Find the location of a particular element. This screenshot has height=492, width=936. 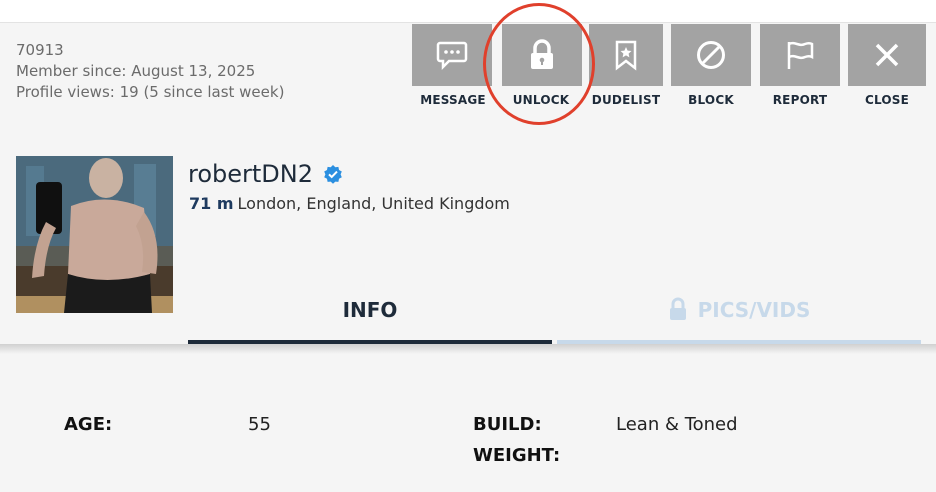

flag-icon is located at coordinates (800, 55).